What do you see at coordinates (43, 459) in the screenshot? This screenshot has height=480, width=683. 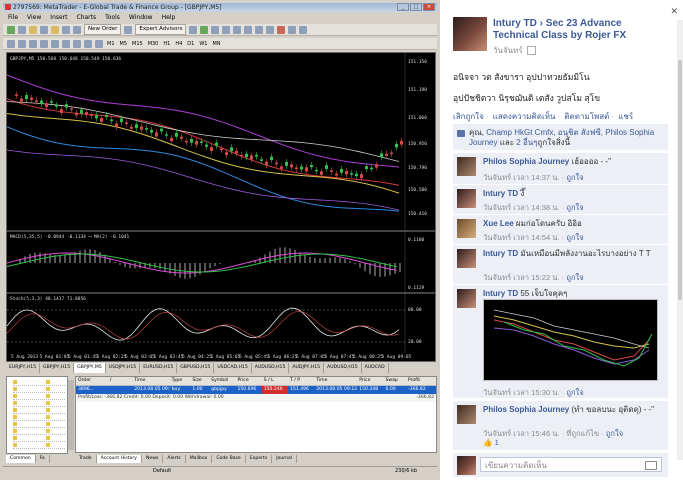 I see `tab-favorites: Fa` at bounding box center [43, 459].